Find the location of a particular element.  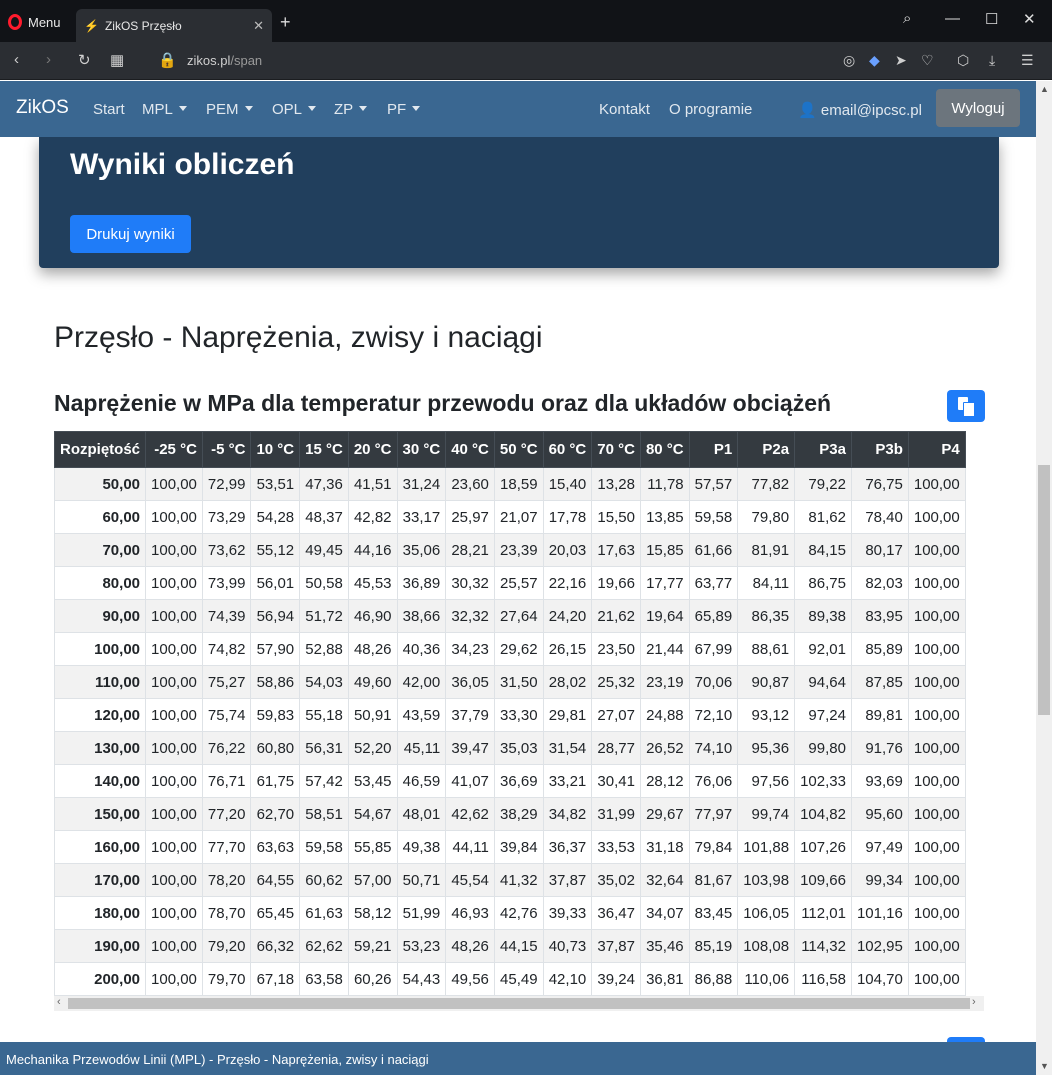

close-window-icon: ✕ is located at coordinates (1029, 19).